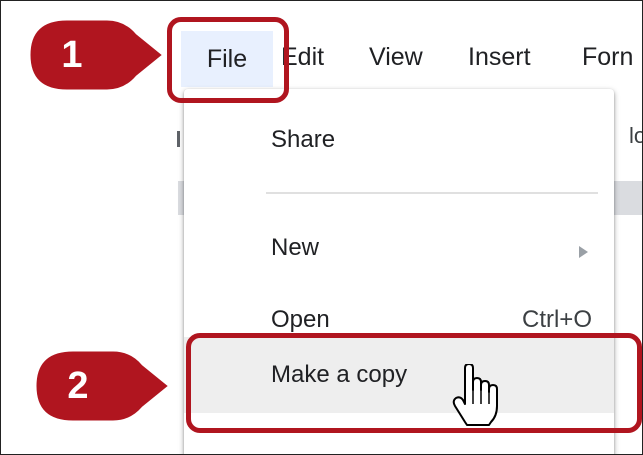 The height and width of the screenshot is (455, 643). What do you see at coordinates (475, 395) in the screenshot?
I see `hand-pointer-icon` at bounding box center [475, 395].